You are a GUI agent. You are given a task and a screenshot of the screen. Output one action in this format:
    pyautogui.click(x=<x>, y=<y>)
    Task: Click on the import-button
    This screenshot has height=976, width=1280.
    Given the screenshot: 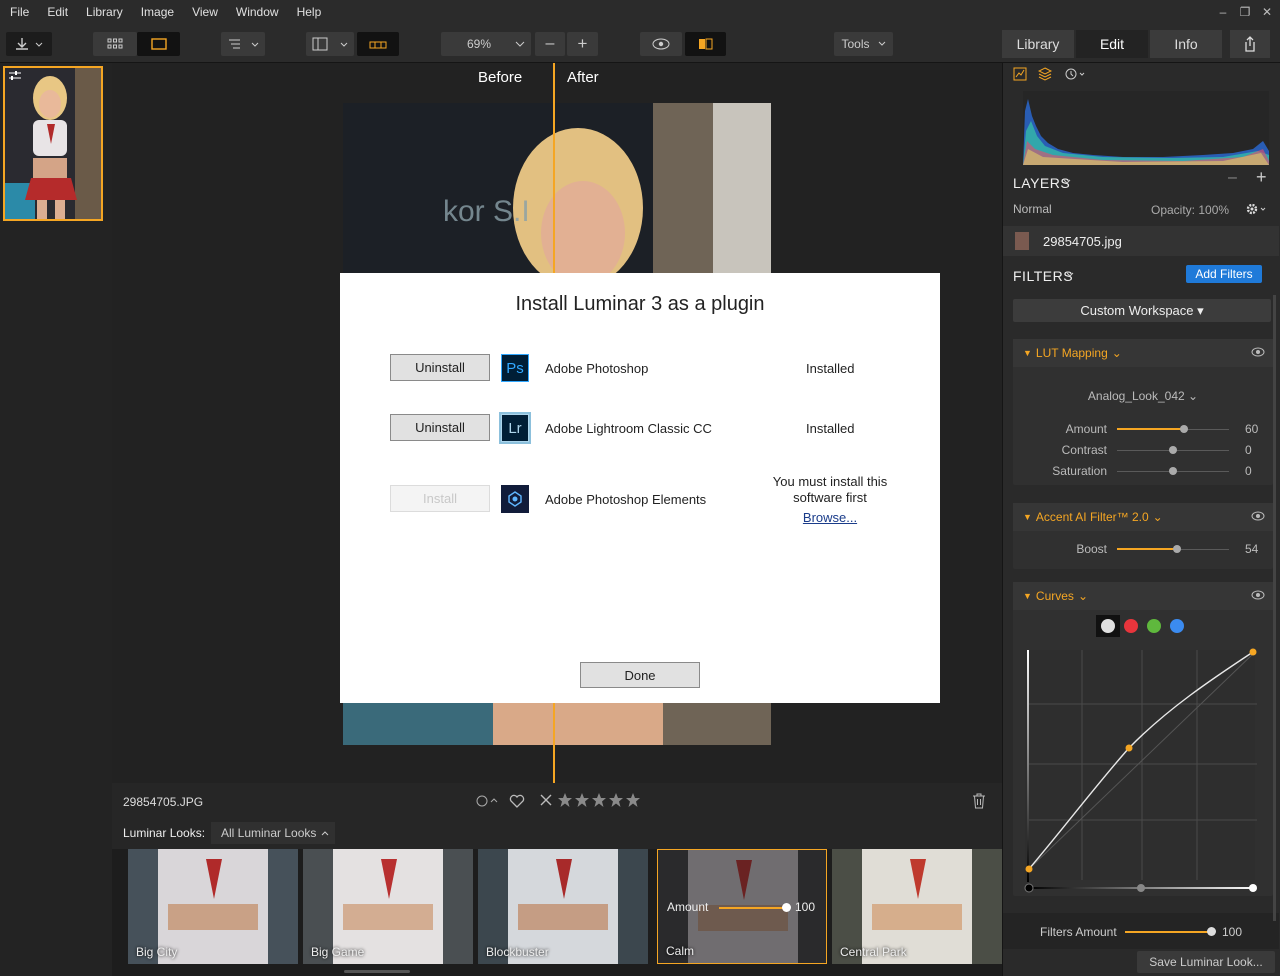 What is the action you would take?
    pyautogui.click(x=29, y=44)
    